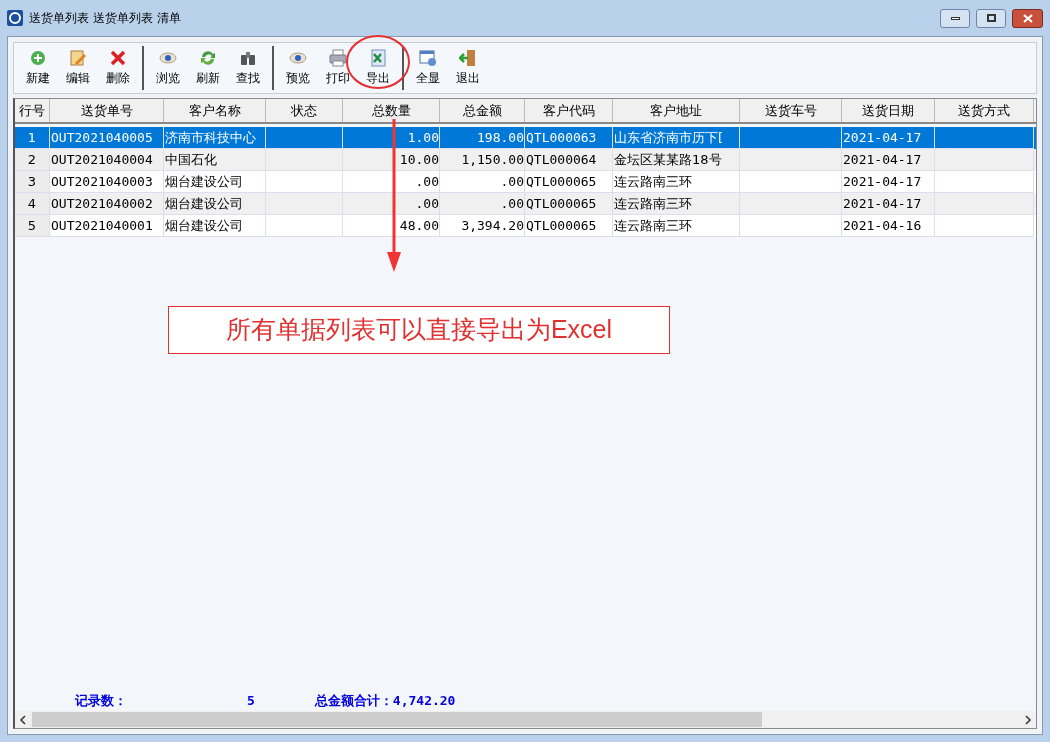 This screenshot has width=1050, height=742. What do you see at coordinates (107, 226) in the screenshot?
I see `table-cell: OUT2021040001` at bounding box center [107, 226].